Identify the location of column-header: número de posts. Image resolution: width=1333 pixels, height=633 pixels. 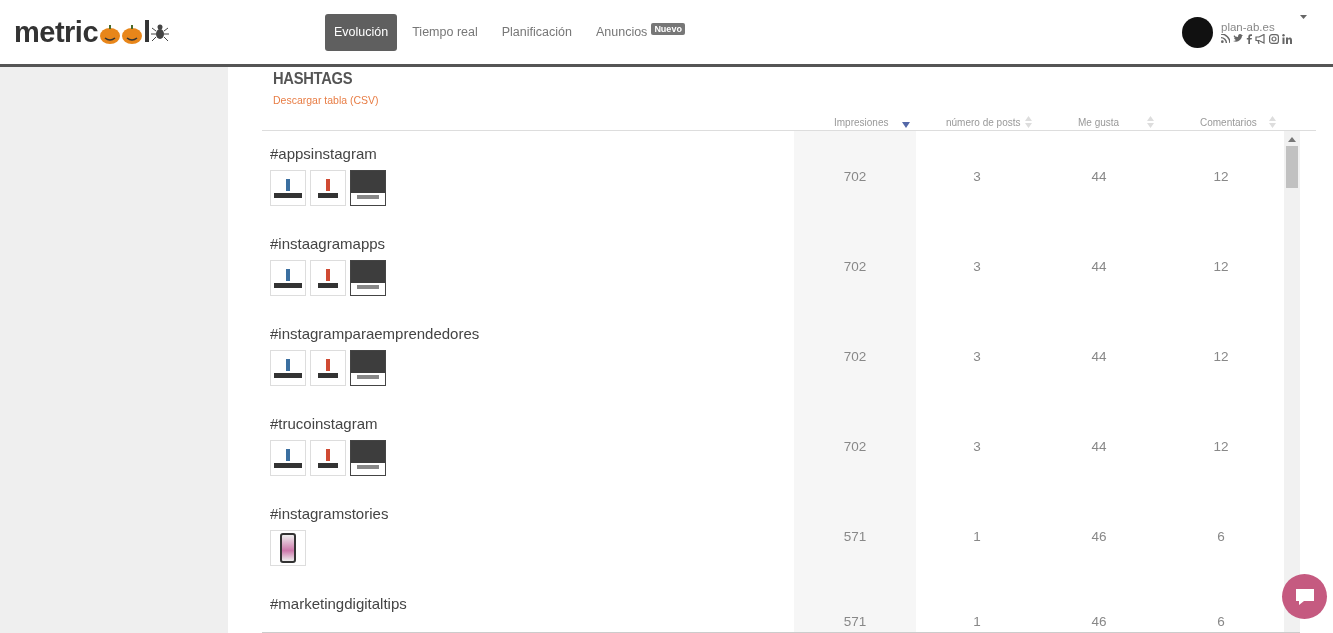
(983, 122).